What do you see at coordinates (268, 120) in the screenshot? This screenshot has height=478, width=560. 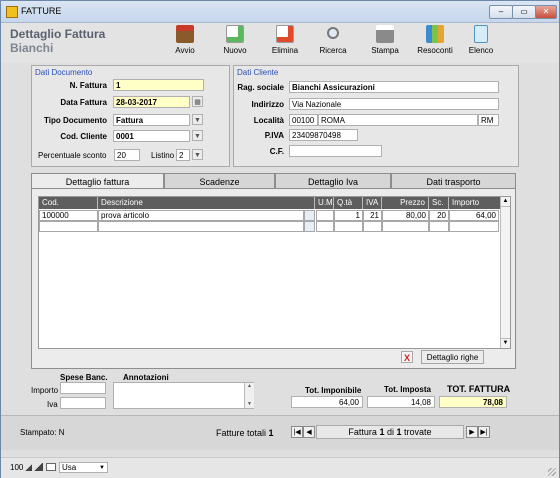 I see `localita-label: Località` at bounding box center [268, 120].